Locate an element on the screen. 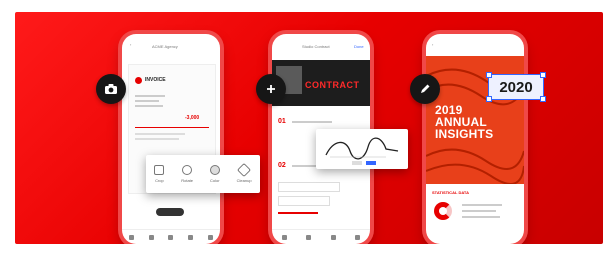 This screenshot has width=611, height=253. selected-text-box: 2020 is located at coordinates (516, 87).